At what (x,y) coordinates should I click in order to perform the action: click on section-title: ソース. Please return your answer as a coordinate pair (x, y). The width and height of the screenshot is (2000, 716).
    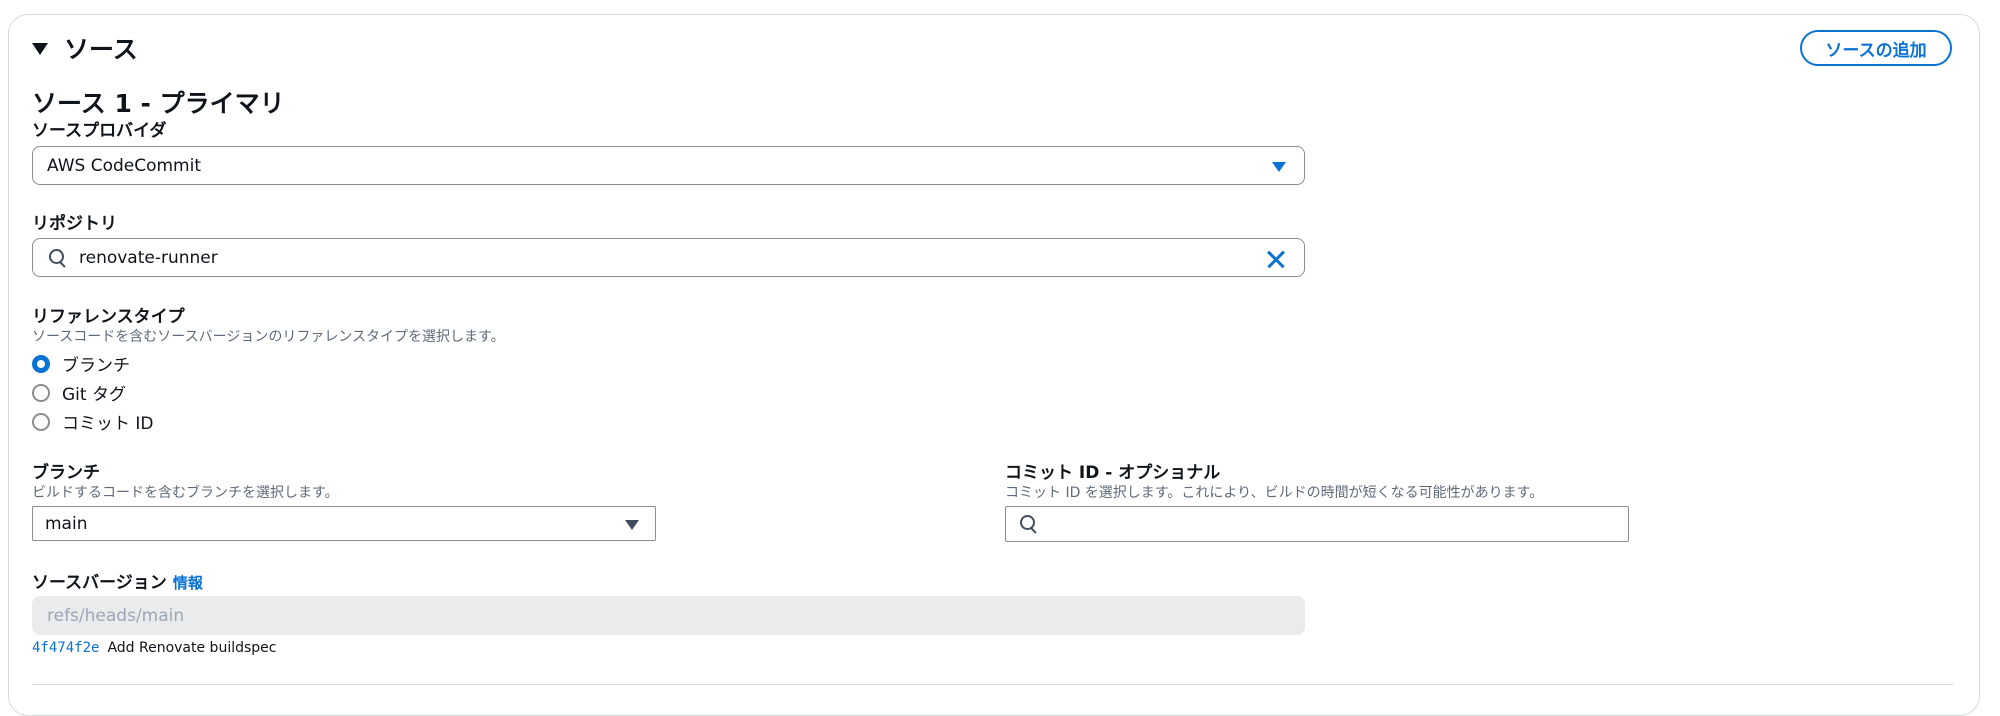
    Looking at the image, I should click on (101, 49).